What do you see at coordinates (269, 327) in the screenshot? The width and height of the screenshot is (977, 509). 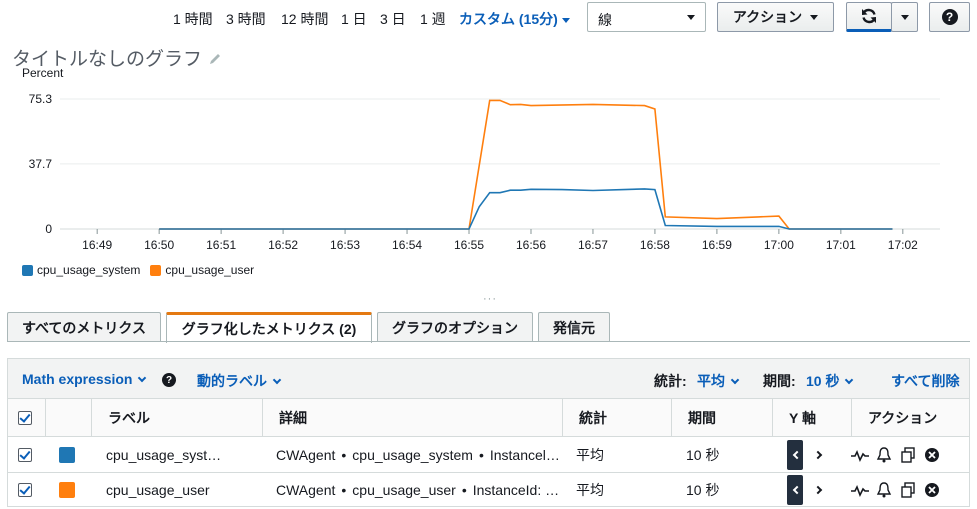 I see `tab-graphed-metrics: グラフ化したメトリクス (2)` at bounding box center [269, 327].